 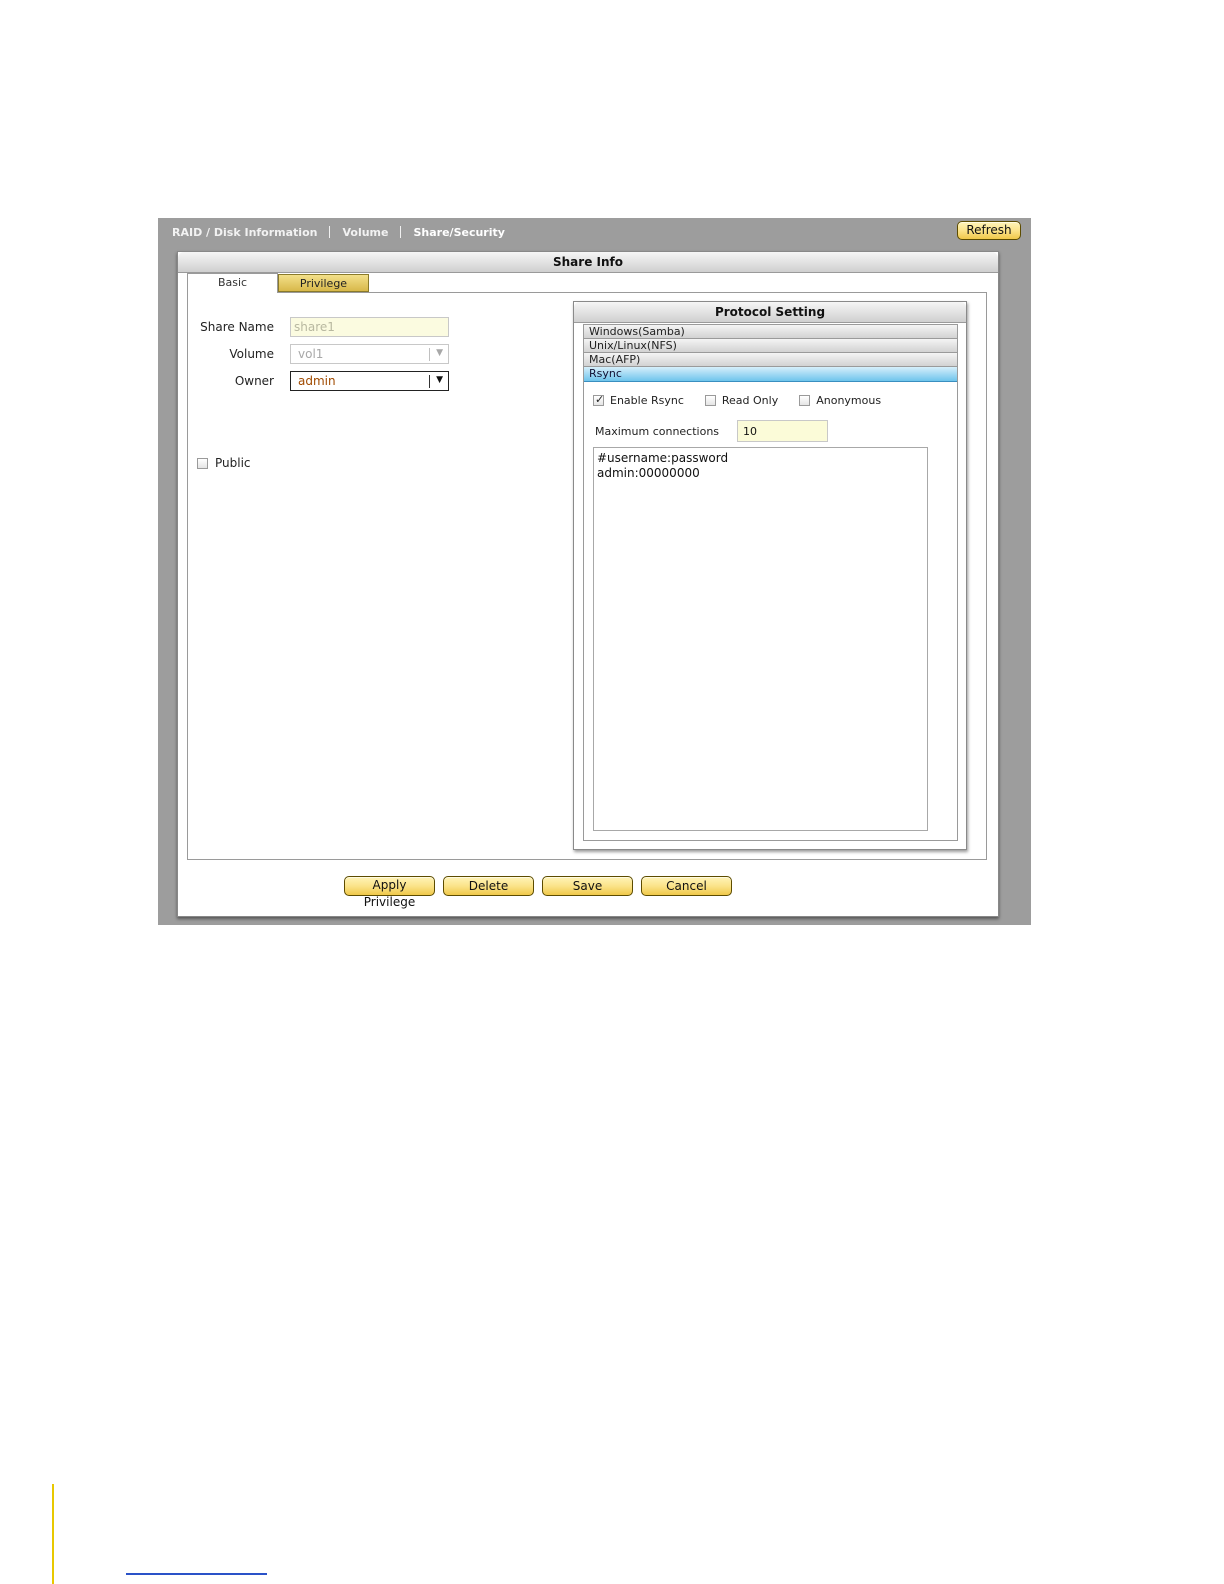 What do you see at coordinates (805, 400) in the screenshot?
I see `anonymous-checkbox` at bounding box center [805, 400].